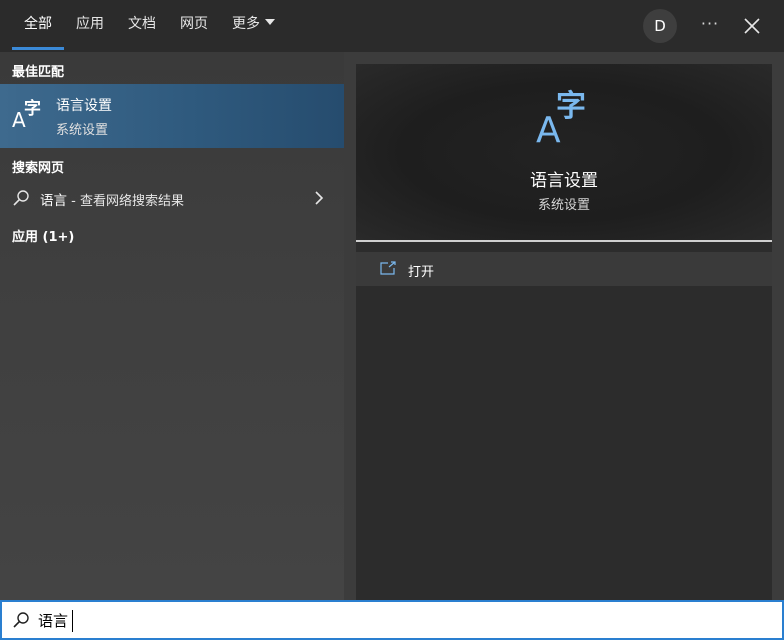 The width and height of the screenshot is (784, 640). I want to click on avatar-initial: D, so click(660, 26).